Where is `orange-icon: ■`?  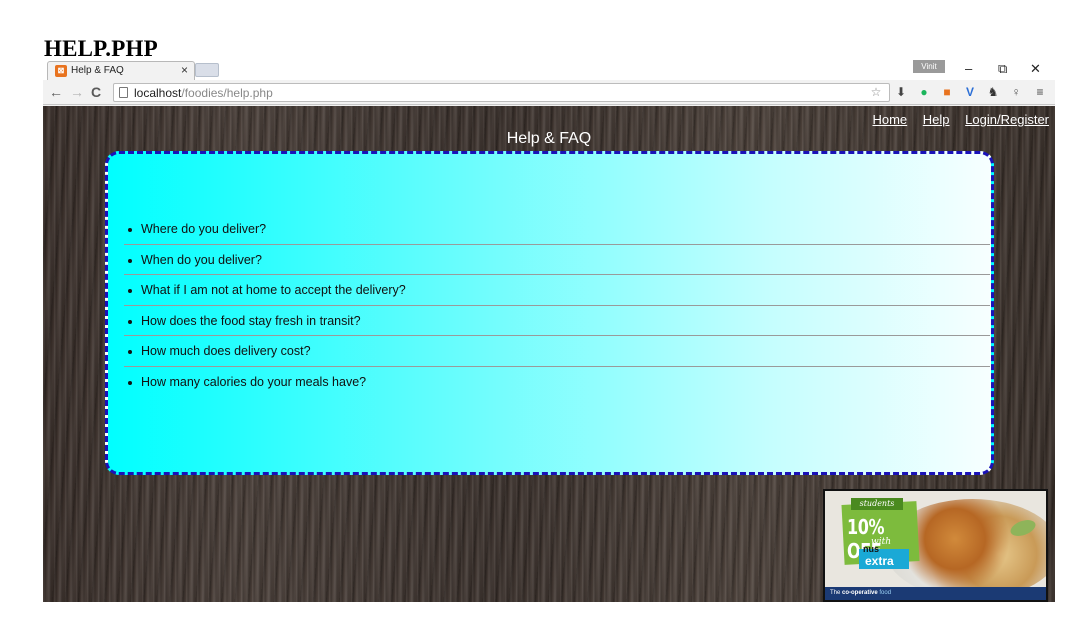
orange-icon: ■ is located at coordinates (947, 92).